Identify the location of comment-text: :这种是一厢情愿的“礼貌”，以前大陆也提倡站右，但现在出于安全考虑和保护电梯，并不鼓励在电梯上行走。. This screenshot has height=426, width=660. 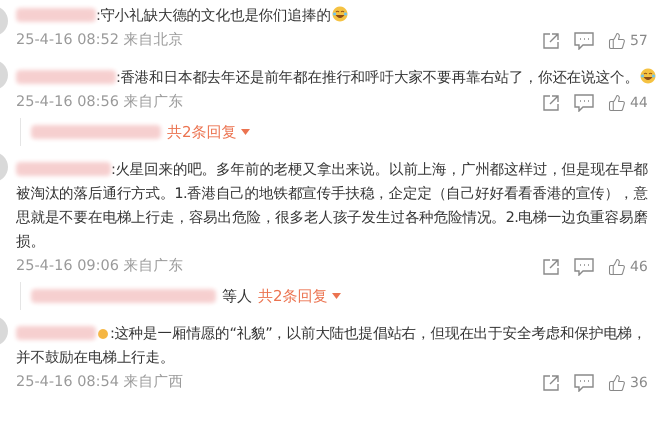
(332, 346).